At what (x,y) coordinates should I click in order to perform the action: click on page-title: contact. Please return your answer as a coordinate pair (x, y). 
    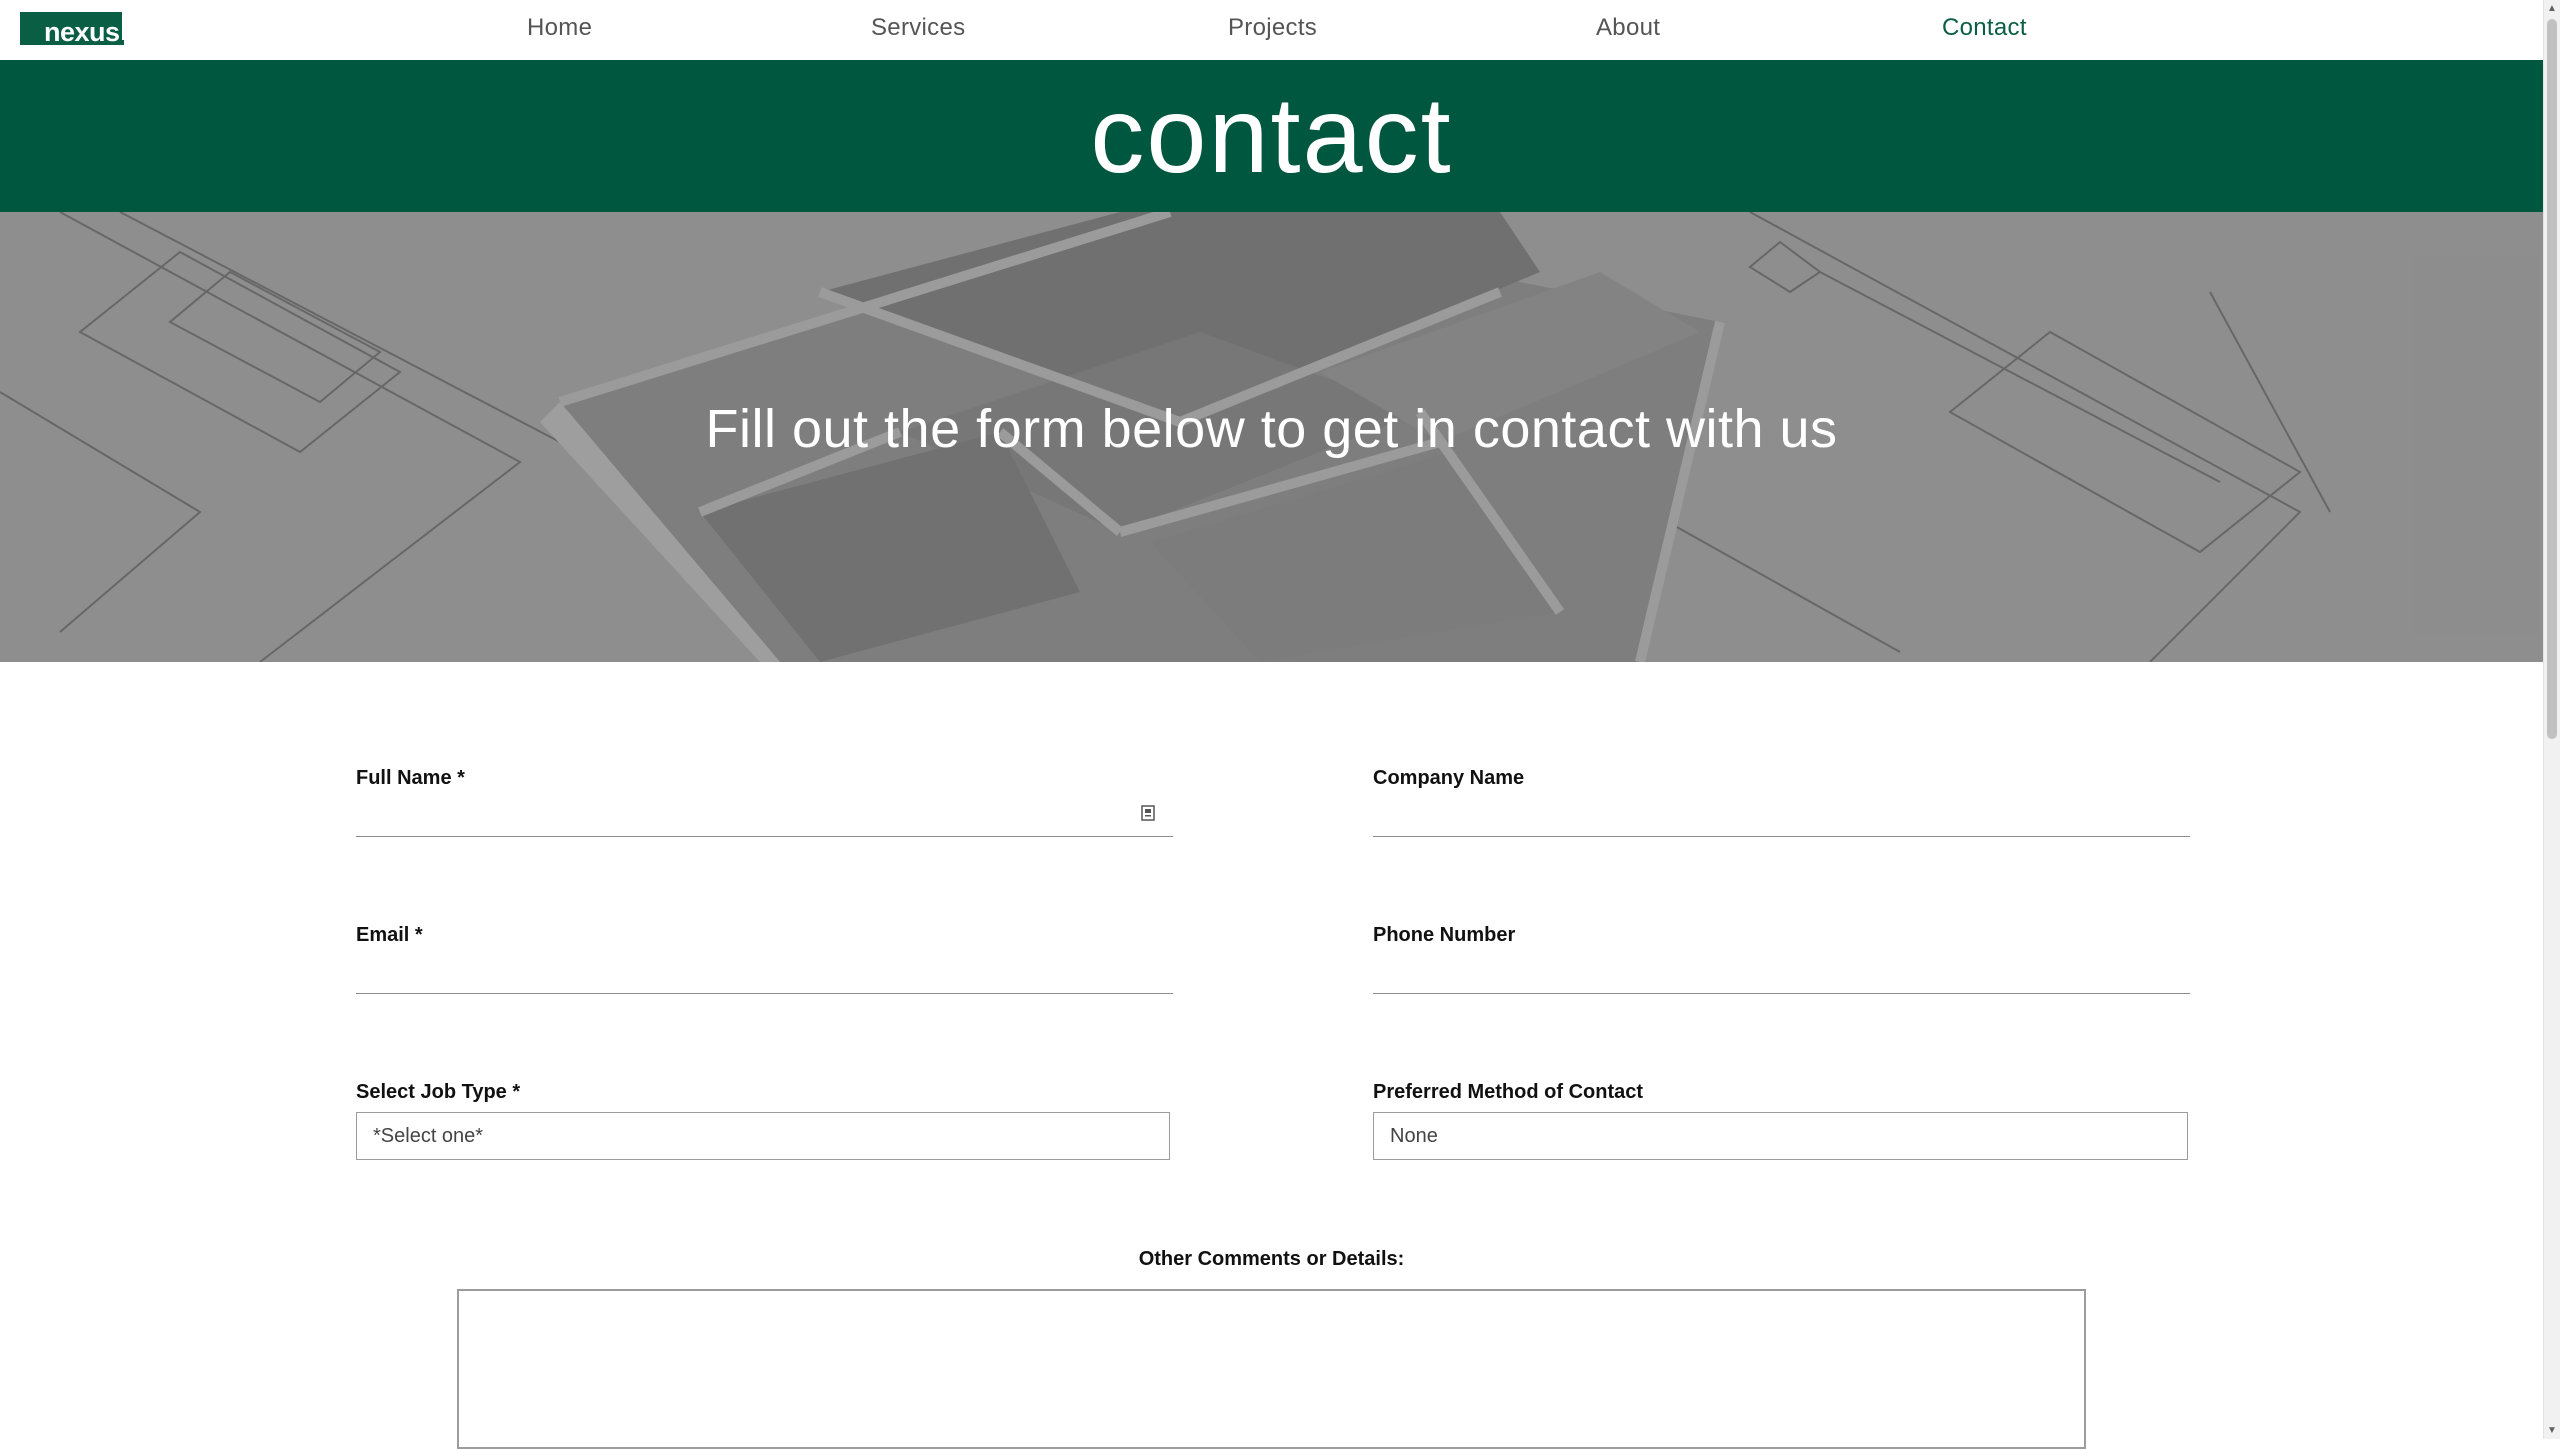
    Looking at the image, I should click on (1271, 134).